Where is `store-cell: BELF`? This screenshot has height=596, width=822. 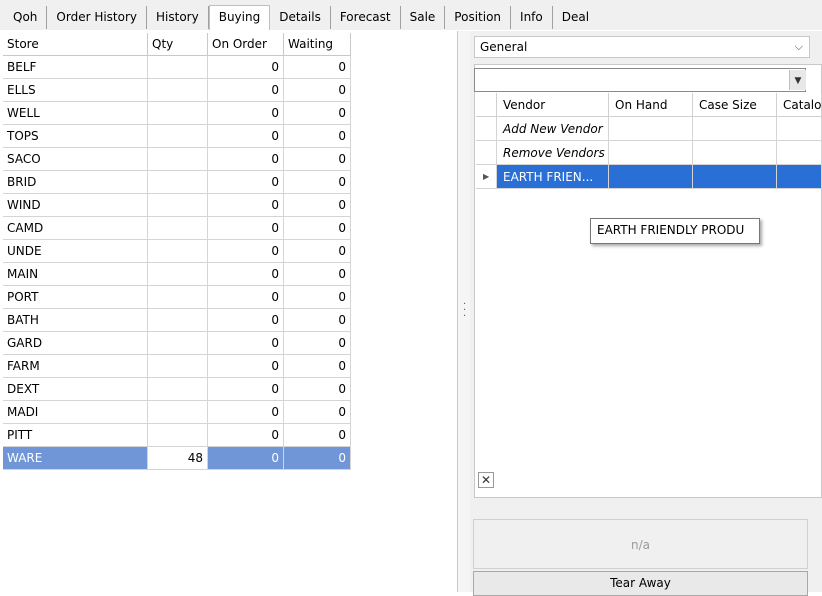
store-cell: BELF is located at coordinates (75, 67).